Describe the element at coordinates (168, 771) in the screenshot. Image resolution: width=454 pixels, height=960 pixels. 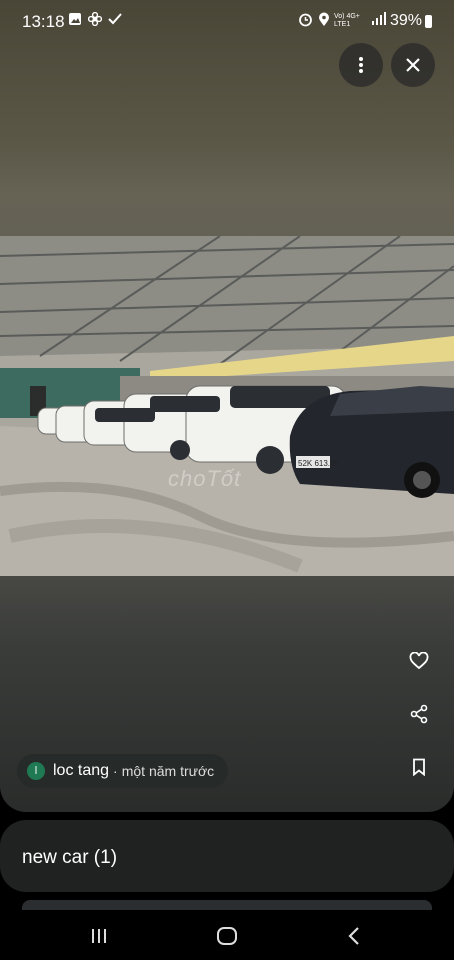
I see `posted-time: một năm trước` at that location.